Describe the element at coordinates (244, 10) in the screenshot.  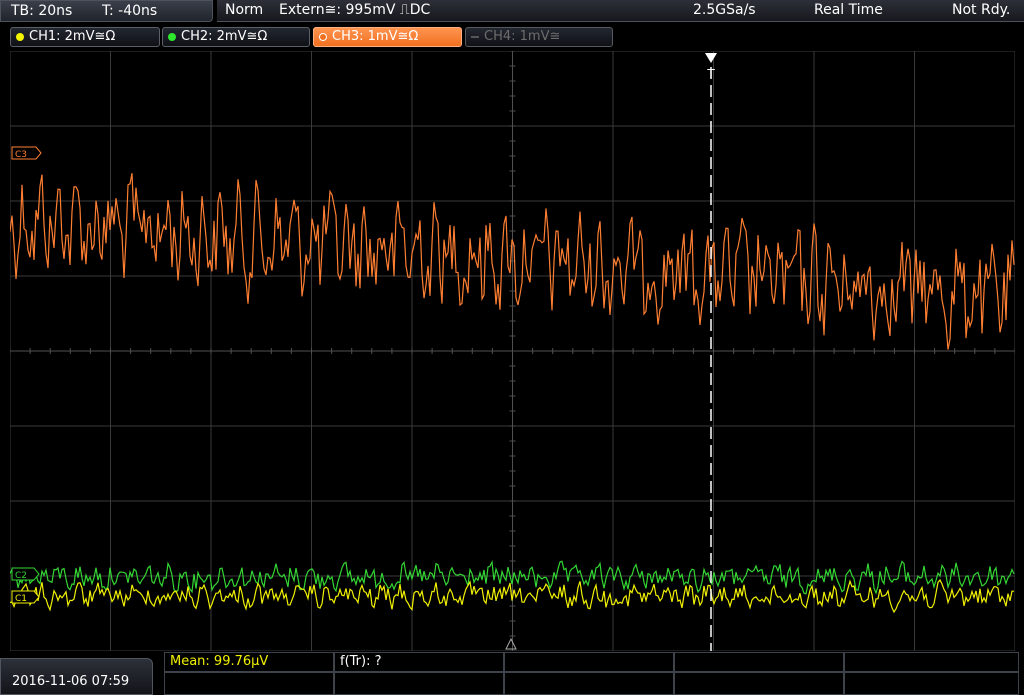
I see `trigger-mode-label: Norm` at that location.